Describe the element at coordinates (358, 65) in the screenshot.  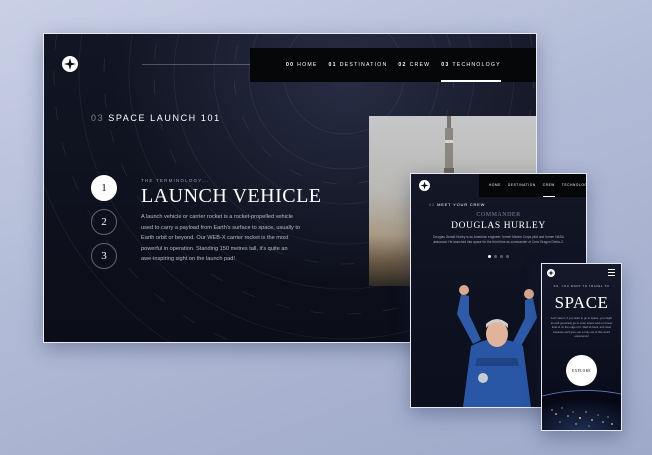
I see `nav-item-destination: 01 DESTINATION` at that location.